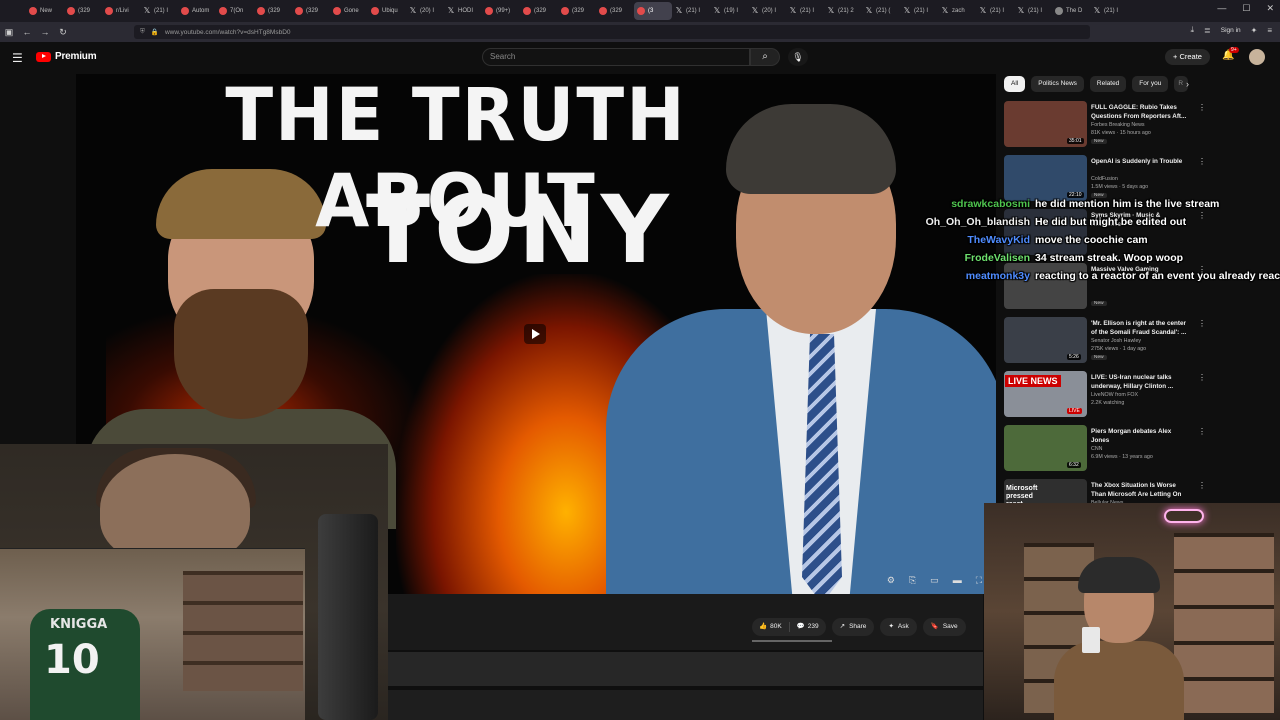  Describe the element at coordinates (463, 11) in the screenshot. I see `browser-tab: 𝕏 HODI` at that location.